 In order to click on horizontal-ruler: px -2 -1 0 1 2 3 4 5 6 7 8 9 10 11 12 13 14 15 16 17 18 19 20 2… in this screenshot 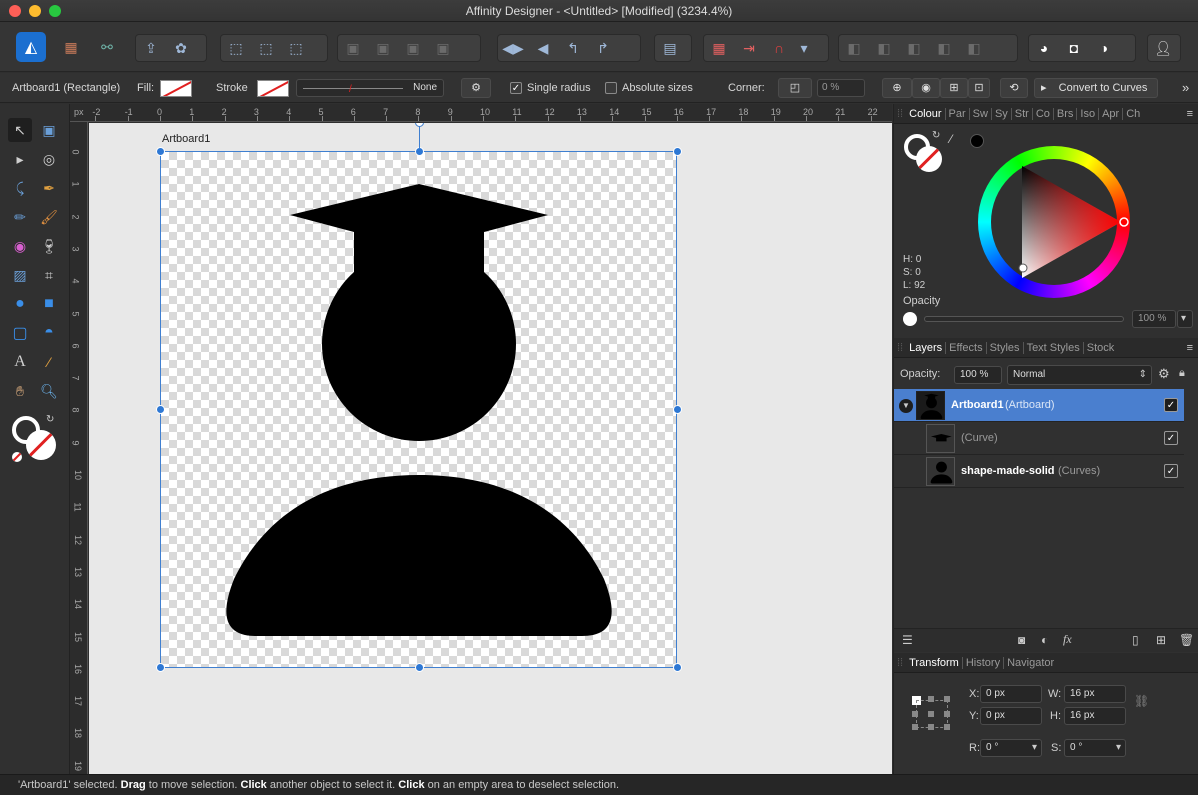, I will do `click(481, 113)`.